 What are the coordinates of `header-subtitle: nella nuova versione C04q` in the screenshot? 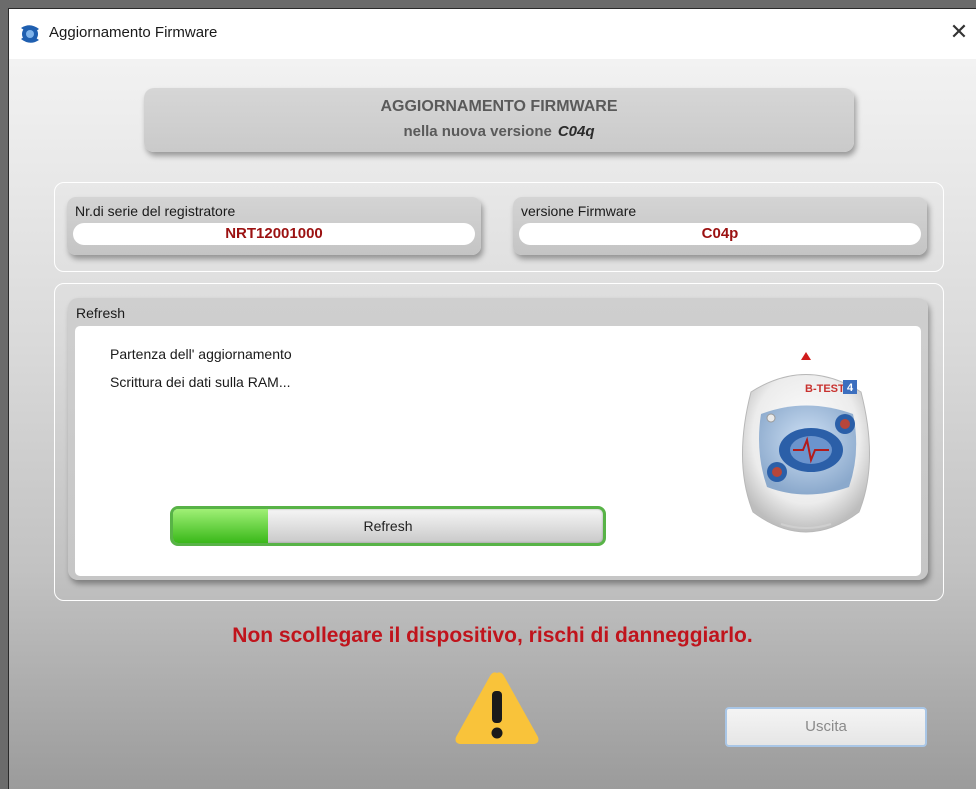 It's located at (499, 131).